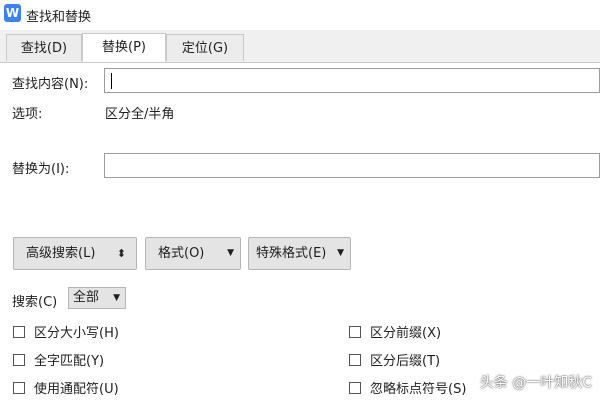 The height and width of the screenshot is (400, 600). I want to click on replace-input, so click(352, 165).